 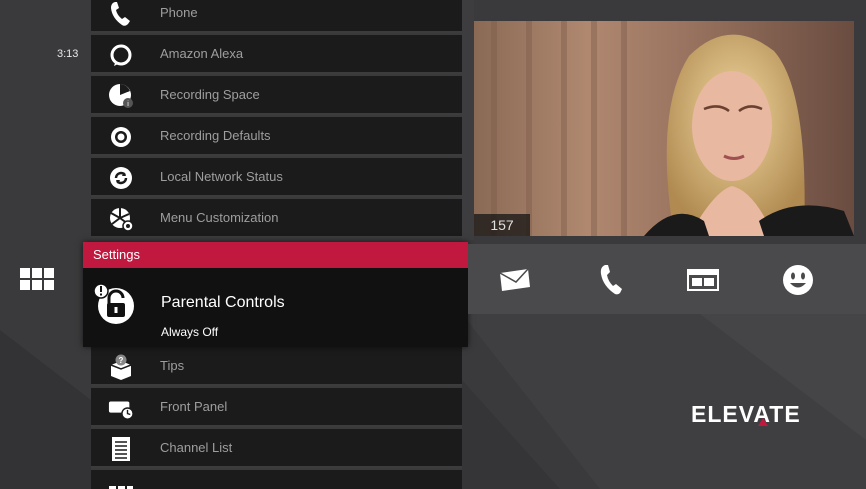 I want to click on quick-action-bar, so click(x=667, y=279).